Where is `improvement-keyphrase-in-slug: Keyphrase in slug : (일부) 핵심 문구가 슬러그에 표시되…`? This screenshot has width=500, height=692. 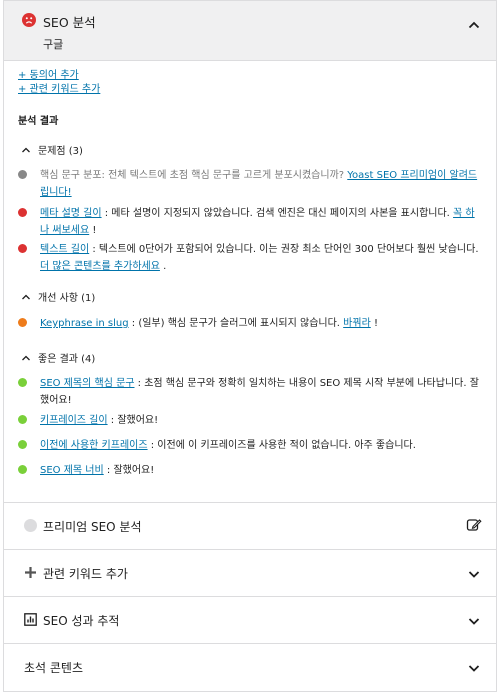
improvement-keyphrase-in-slug: Keyphrase in slug : (일부) 핵심 문구가 슬러그에 표시되… is located at coordinates (209, 323).